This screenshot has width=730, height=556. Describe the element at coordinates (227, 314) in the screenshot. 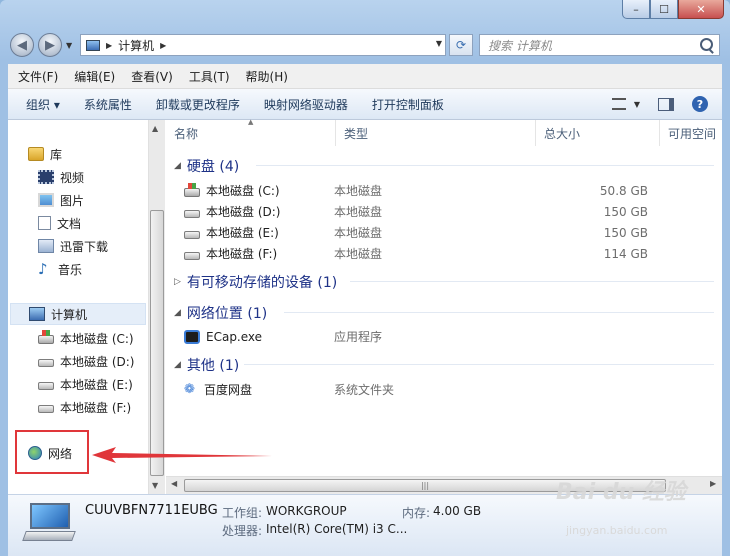

I see `group-label: 网络位置 (1)` at that location.